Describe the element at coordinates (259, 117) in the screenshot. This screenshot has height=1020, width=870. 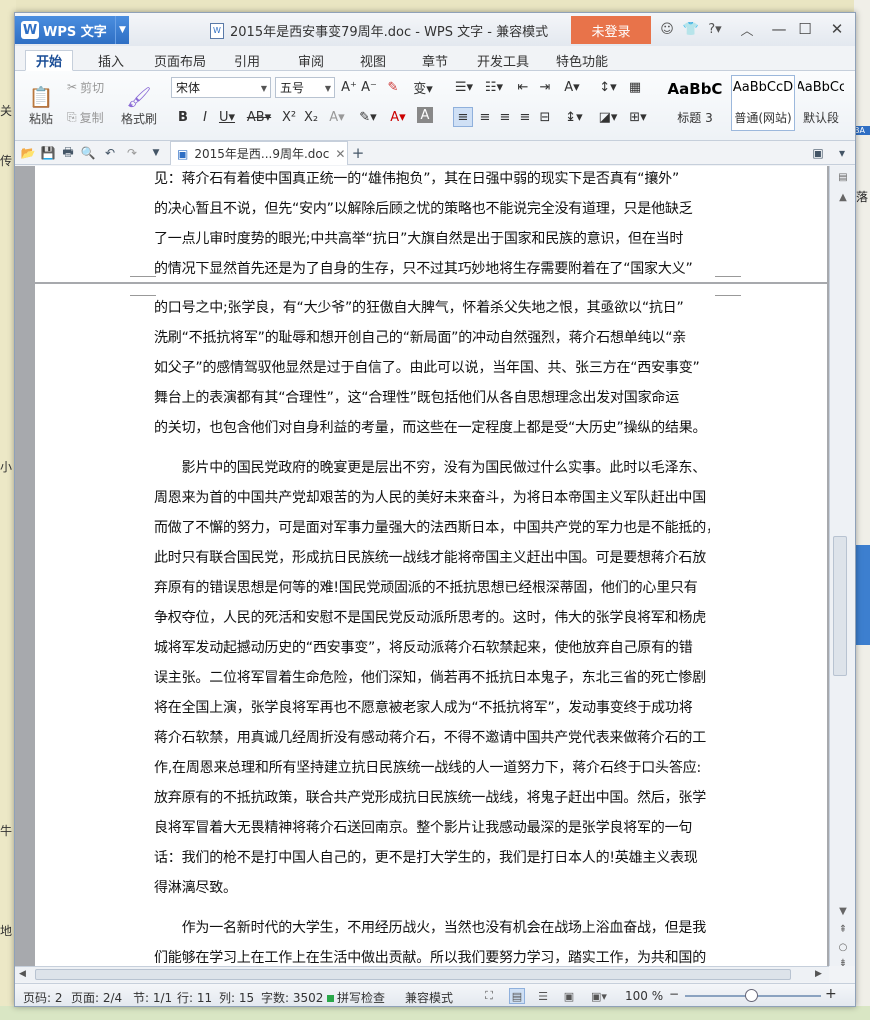
I see `strikethrough-icon: AB▾` at that location.